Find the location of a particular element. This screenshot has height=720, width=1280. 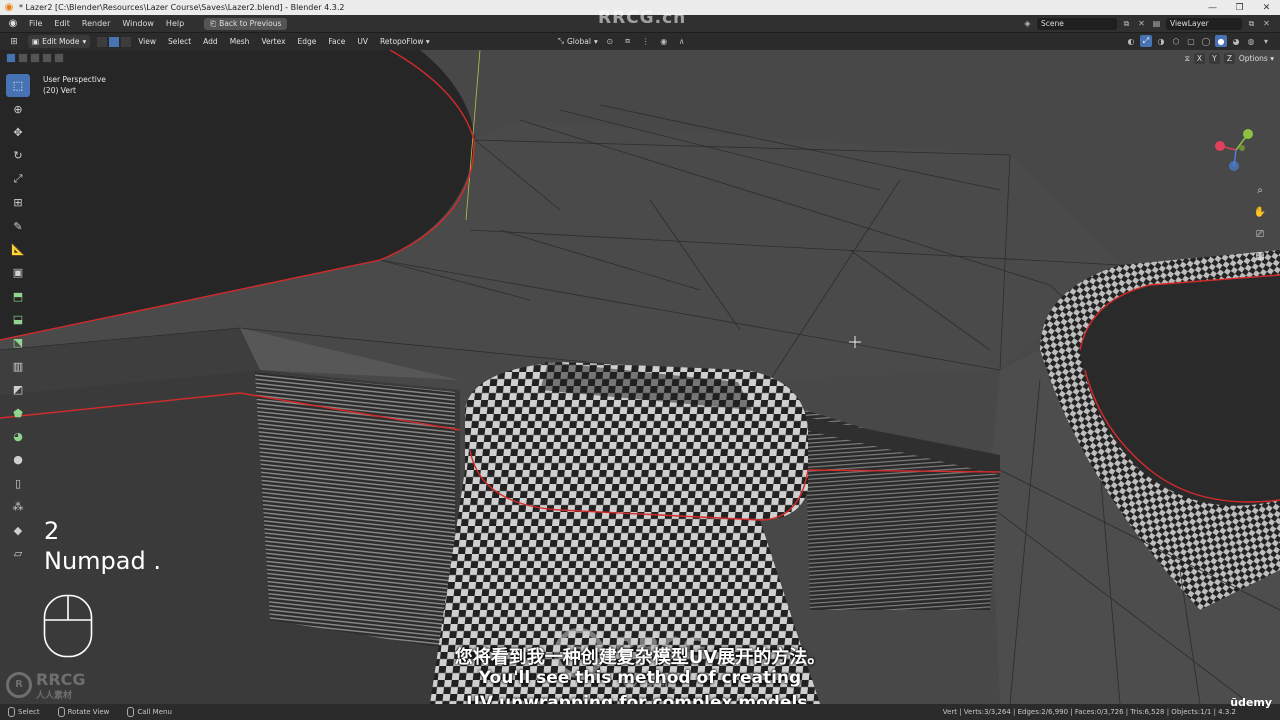

select-invert-button is located at coordinates (47, 58).